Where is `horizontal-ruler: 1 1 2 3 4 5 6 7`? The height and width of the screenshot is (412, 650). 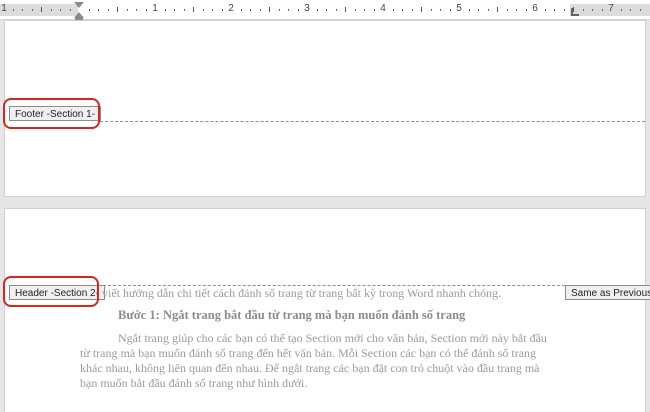
horizontal-ruler: 1 1 2 3 4 5 6 7 is located at coordinates (325, 10).